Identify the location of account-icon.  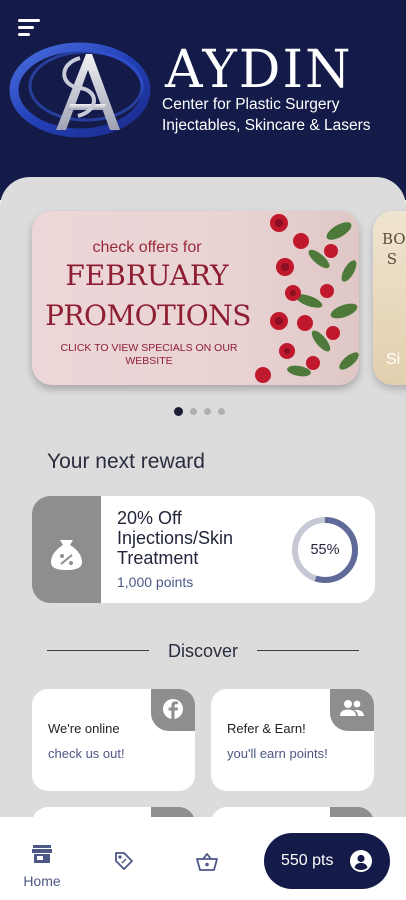
(361, 861).